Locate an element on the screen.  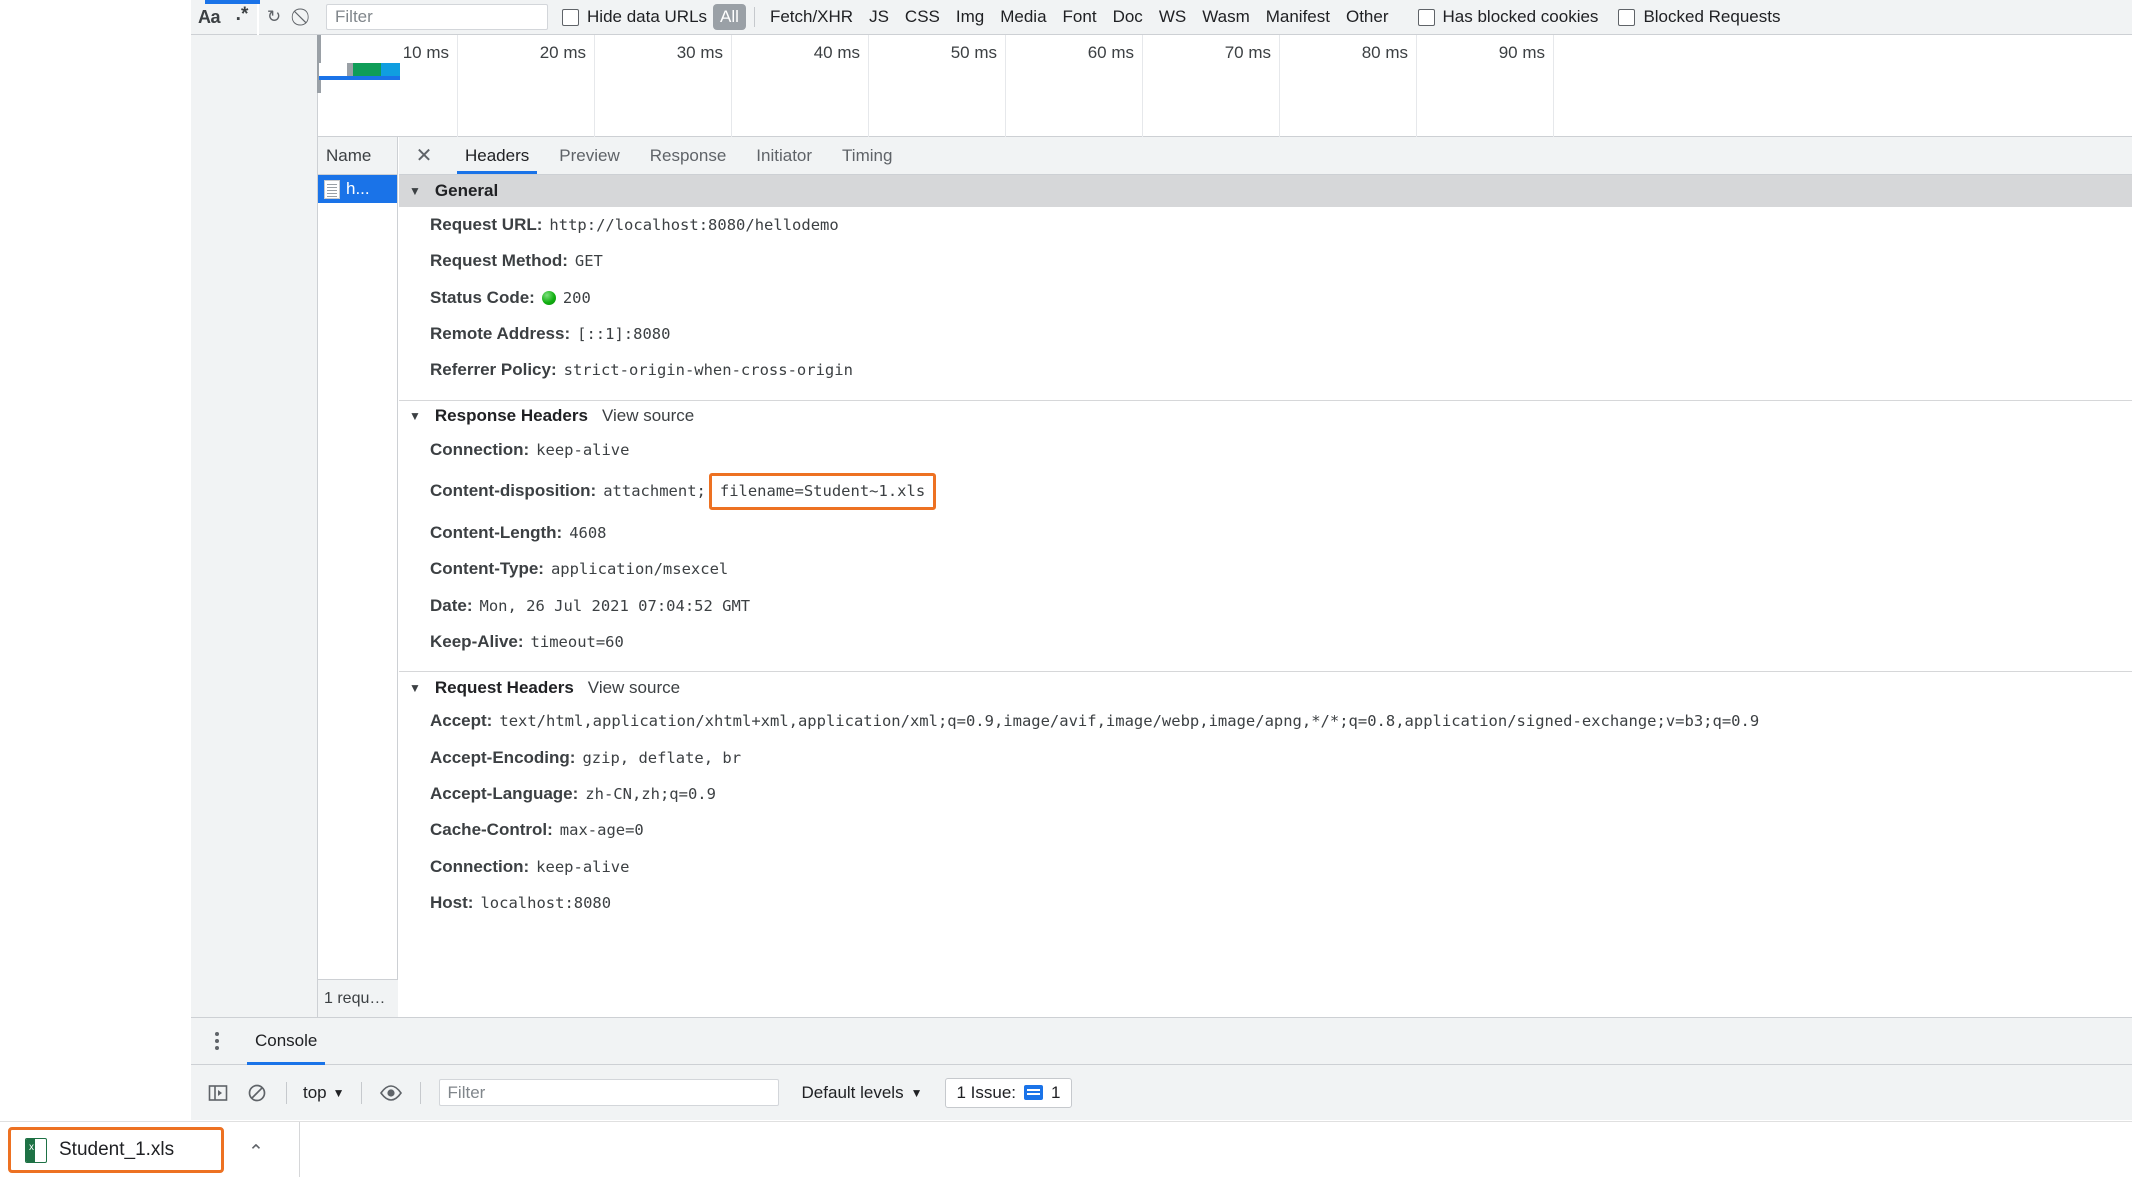
more-options-icon is located at coordinates (217, 1041).